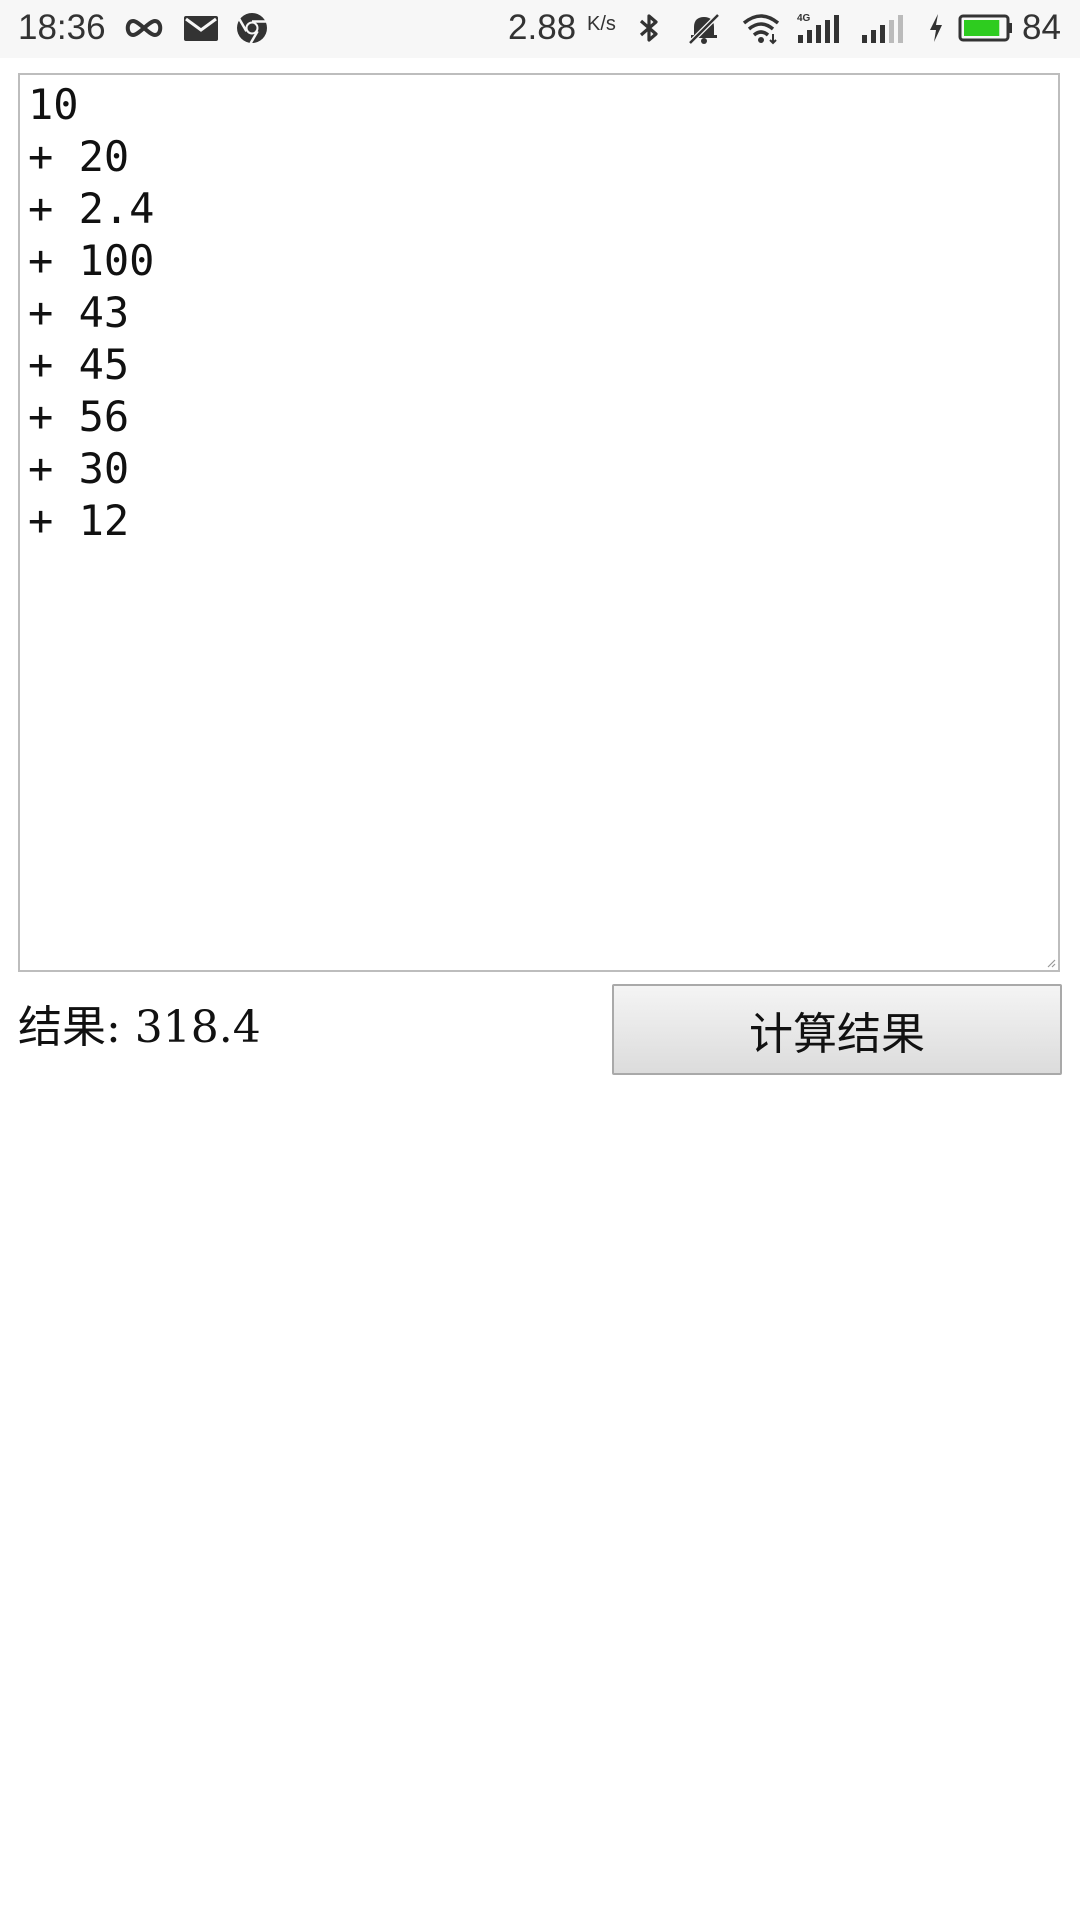 This screenshot has height=1920, width=1080. Describe the element at coordinates (62, 27) in the screenshot. I see `status-time: 18:36` at that location.